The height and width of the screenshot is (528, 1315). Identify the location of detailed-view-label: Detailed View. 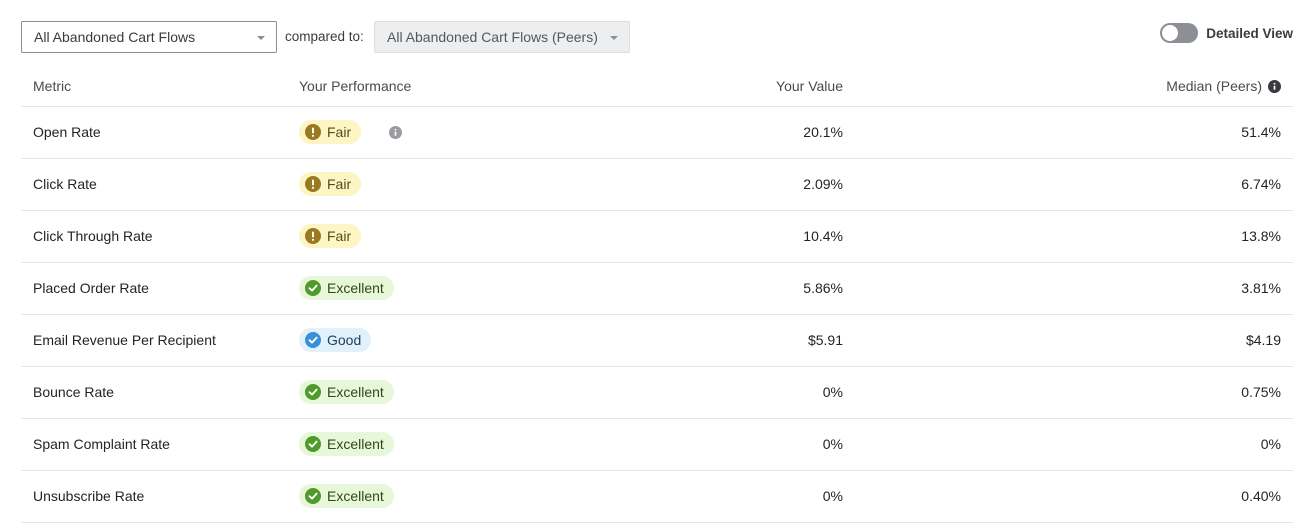
(1249, 33).